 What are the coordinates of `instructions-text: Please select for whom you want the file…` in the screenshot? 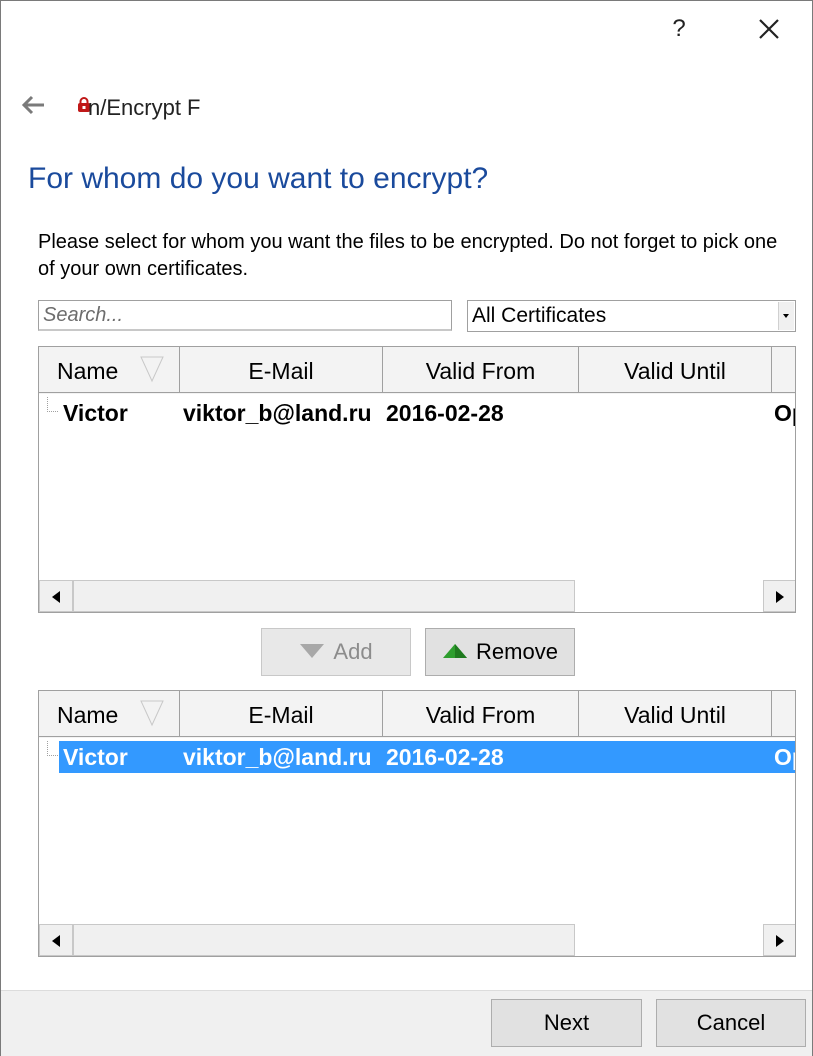 It's located at (408, 255).